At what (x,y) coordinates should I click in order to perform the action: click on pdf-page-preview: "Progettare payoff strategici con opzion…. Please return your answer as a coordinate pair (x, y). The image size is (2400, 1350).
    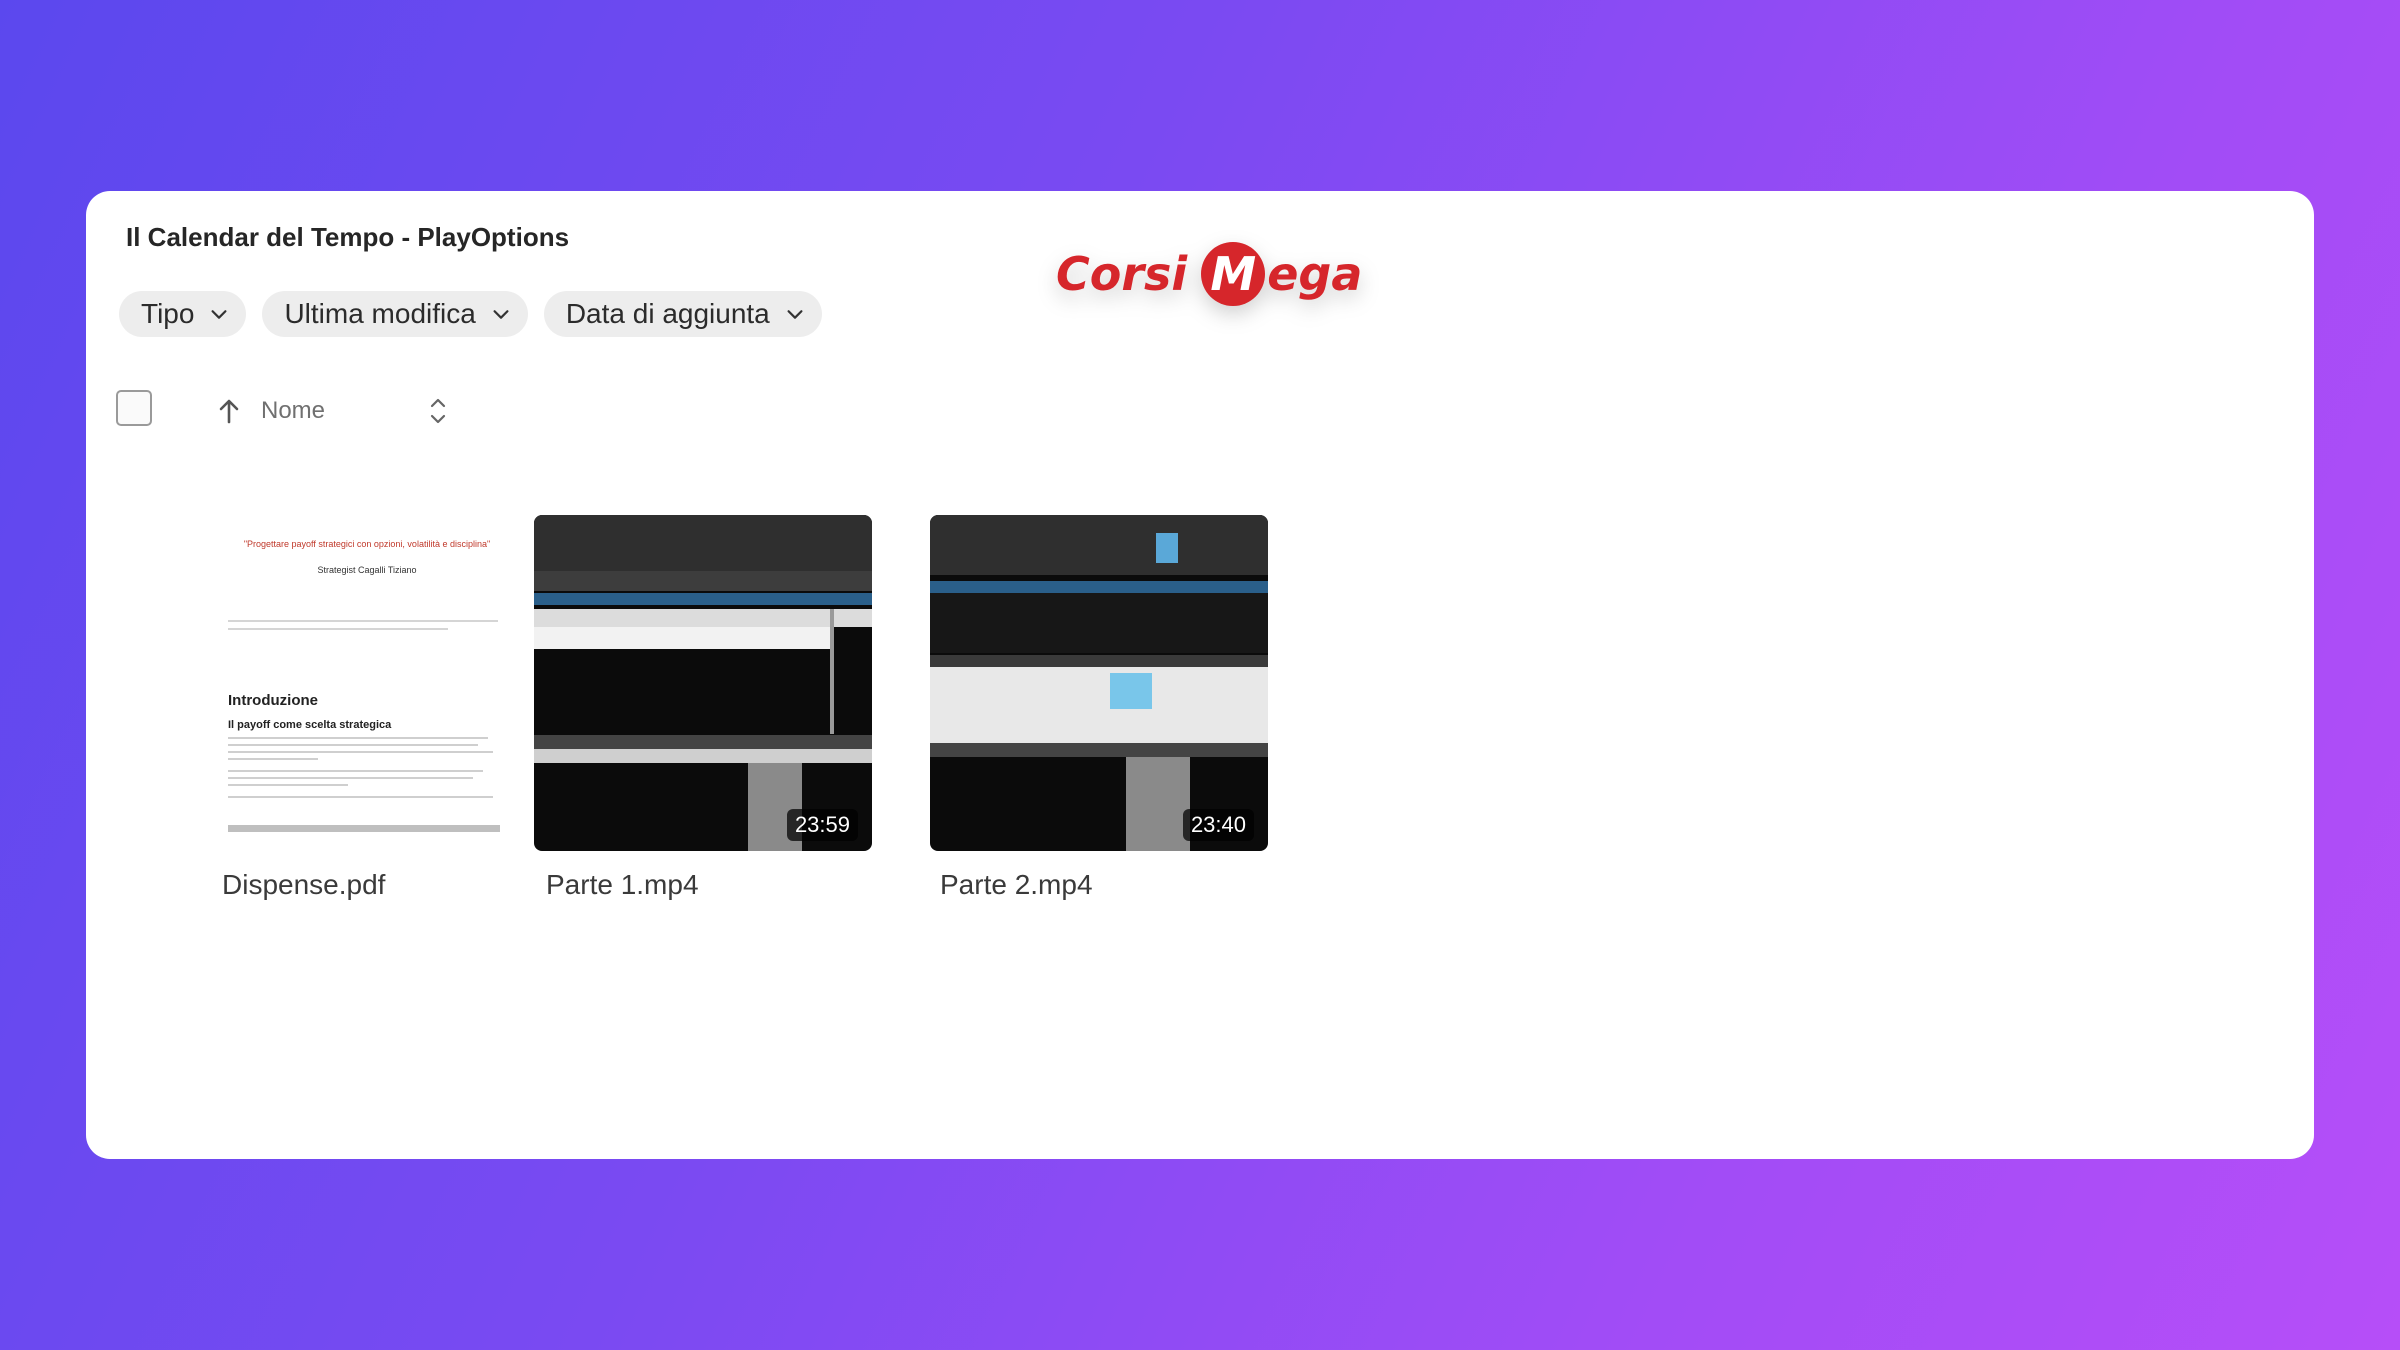
    Looking at the image, I should click on (367, 683).